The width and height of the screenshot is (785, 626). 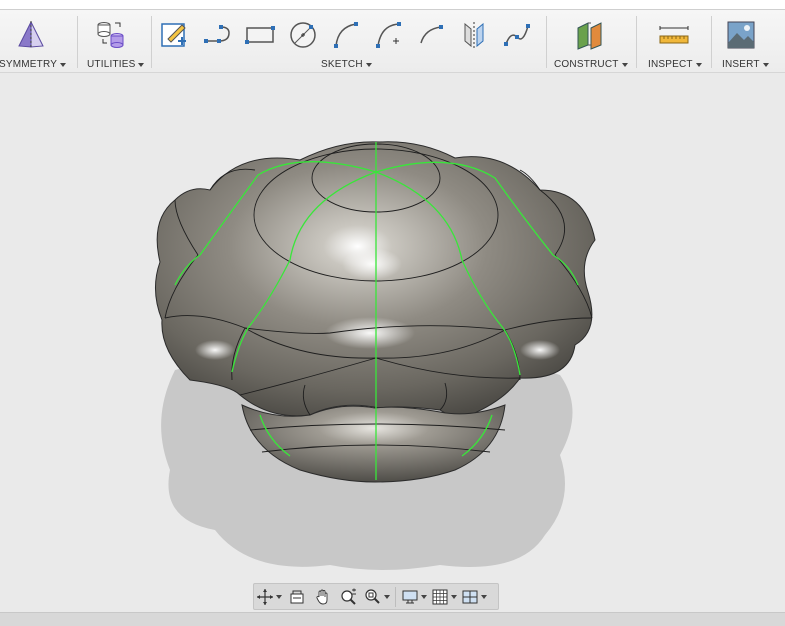 What do you see at coordinates (389, 35) in the screenshot?
I see `three-point-arc-icon` at bounding box center [389, 35].